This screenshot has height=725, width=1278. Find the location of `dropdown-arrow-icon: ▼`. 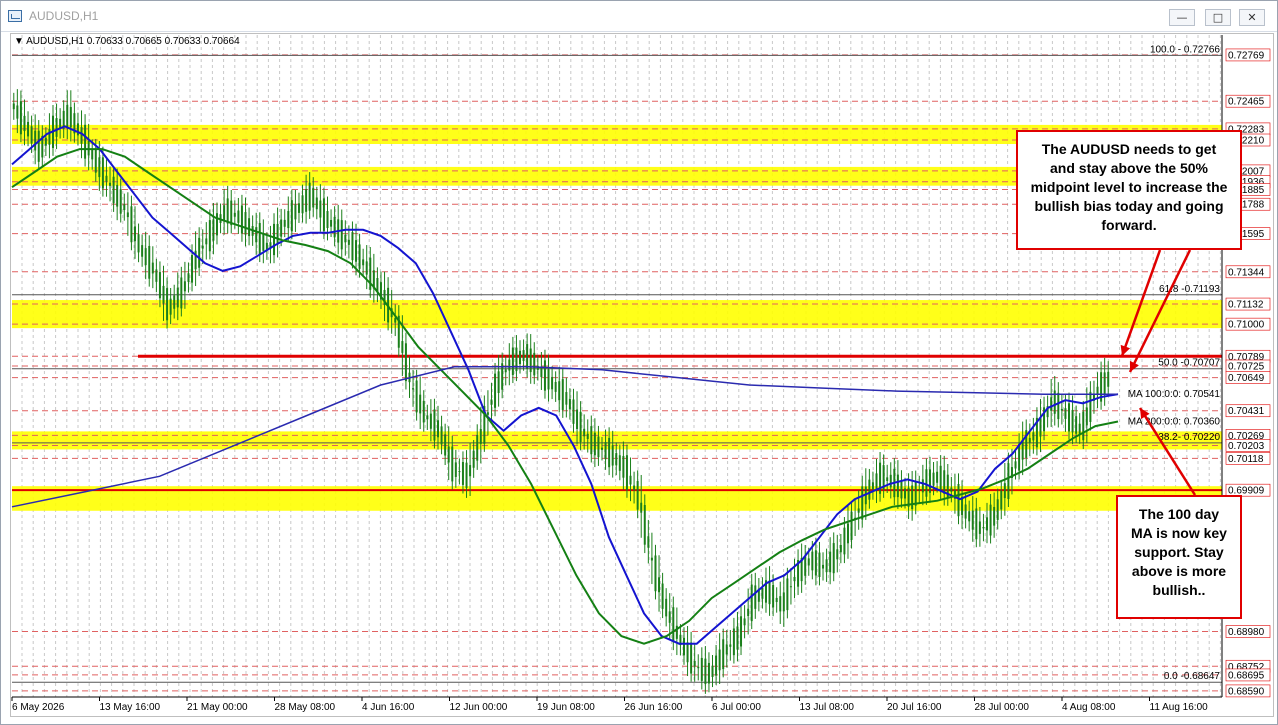

dropdown-arrow-icon: ▼ is located at coordinates (19, 41).